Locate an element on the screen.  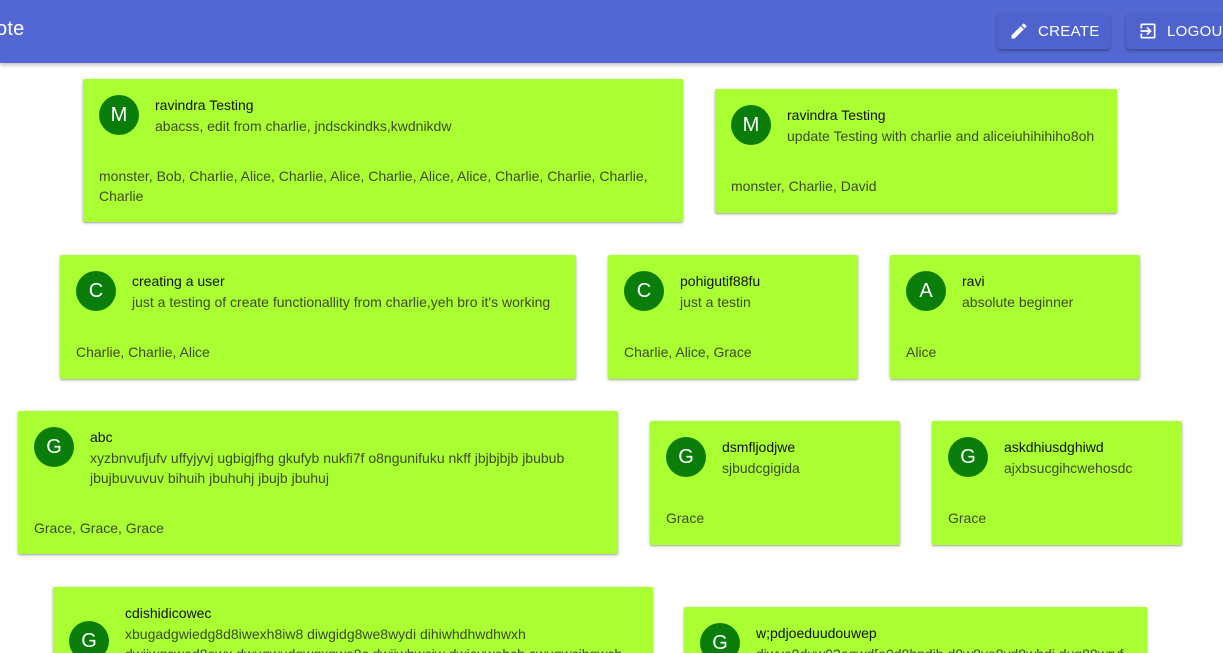
note-content: ajxbsucgihcwehosdc is located at coordinates (1068, 468).